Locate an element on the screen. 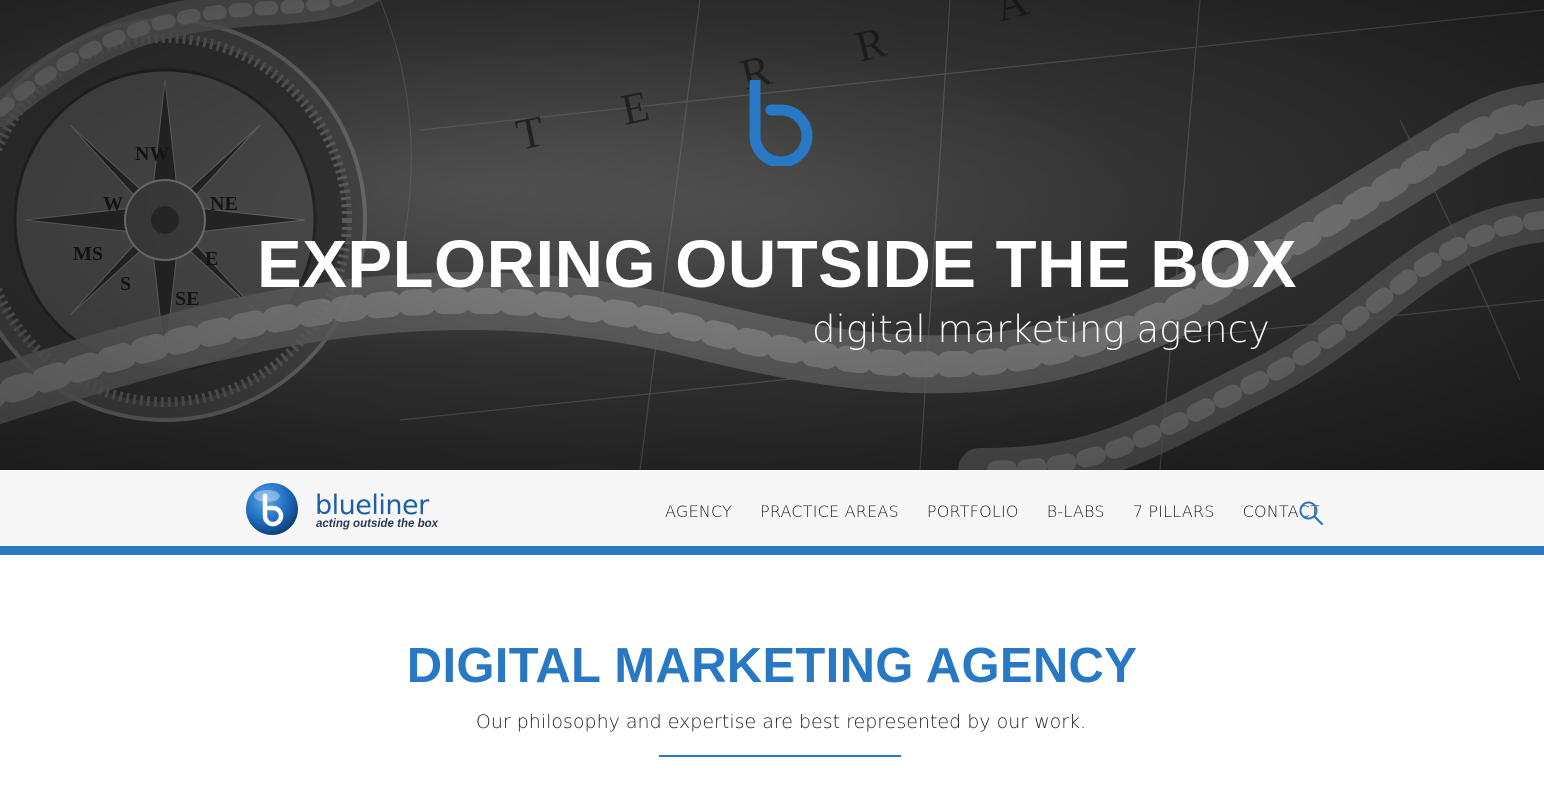 This screenshot has height=794, width=1544. brand-tagline: acting outside the box is located at coordinates (377, 524).